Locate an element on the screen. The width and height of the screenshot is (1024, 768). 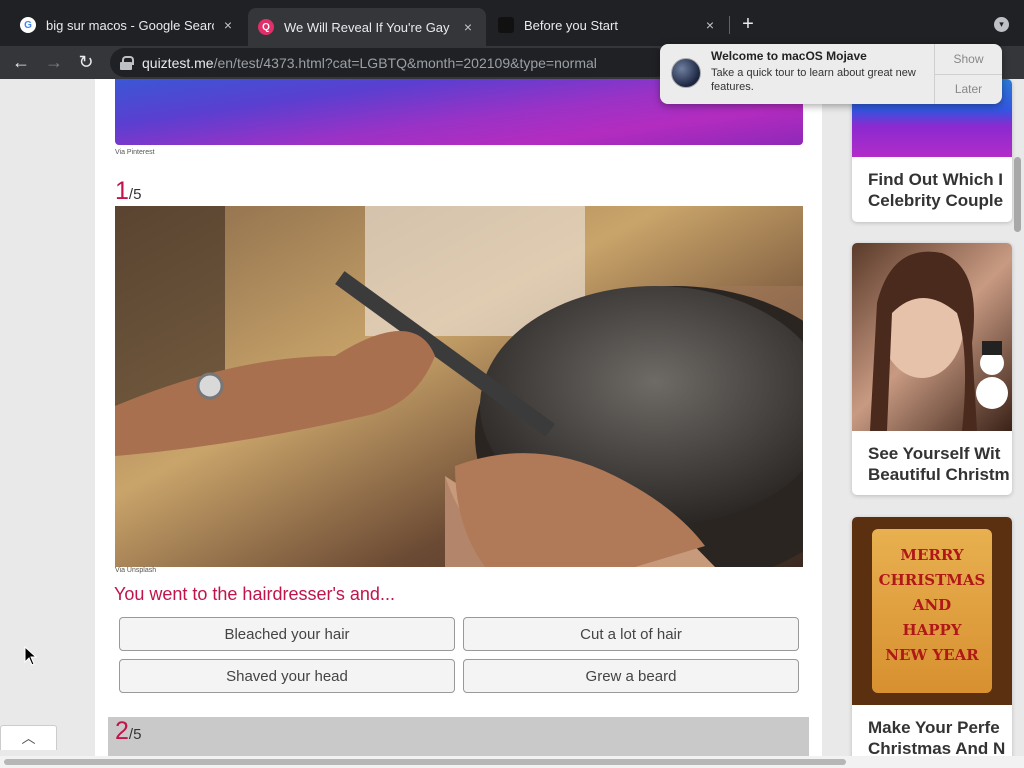
new-tab-button: + is located at coordinates (748, 24).